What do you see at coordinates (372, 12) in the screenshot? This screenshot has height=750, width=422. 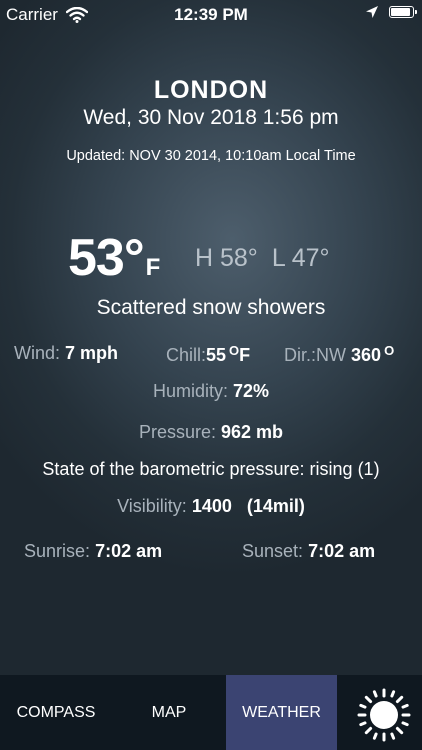 I see `location-arrow-icon` at bounding box center [372, 12].